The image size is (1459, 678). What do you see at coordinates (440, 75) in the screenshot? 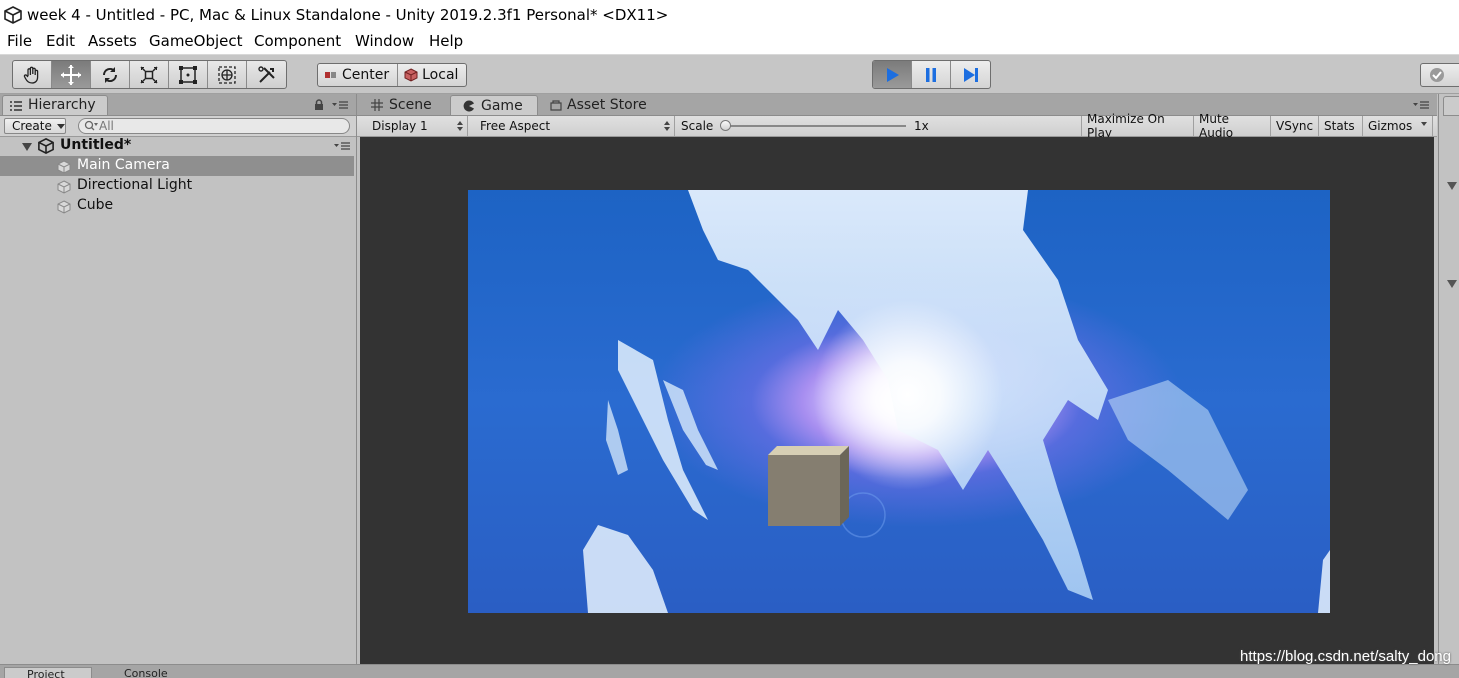
I see `pivot-local-label: Local` at bounding box center [440, 75].